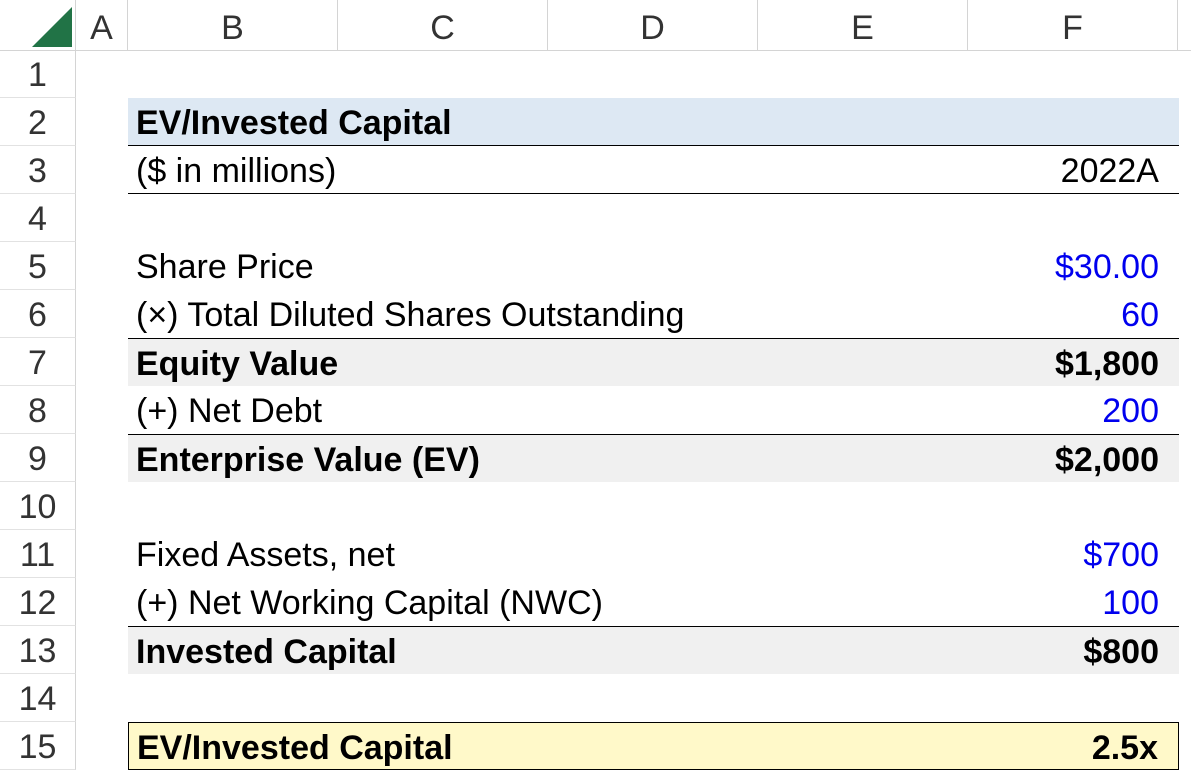 This screenshot has width=1191, height=778. What do you see at coordinates (443, 25) in the screenshot?
I see `column-header-c: C` at bounding box center [443, 25].